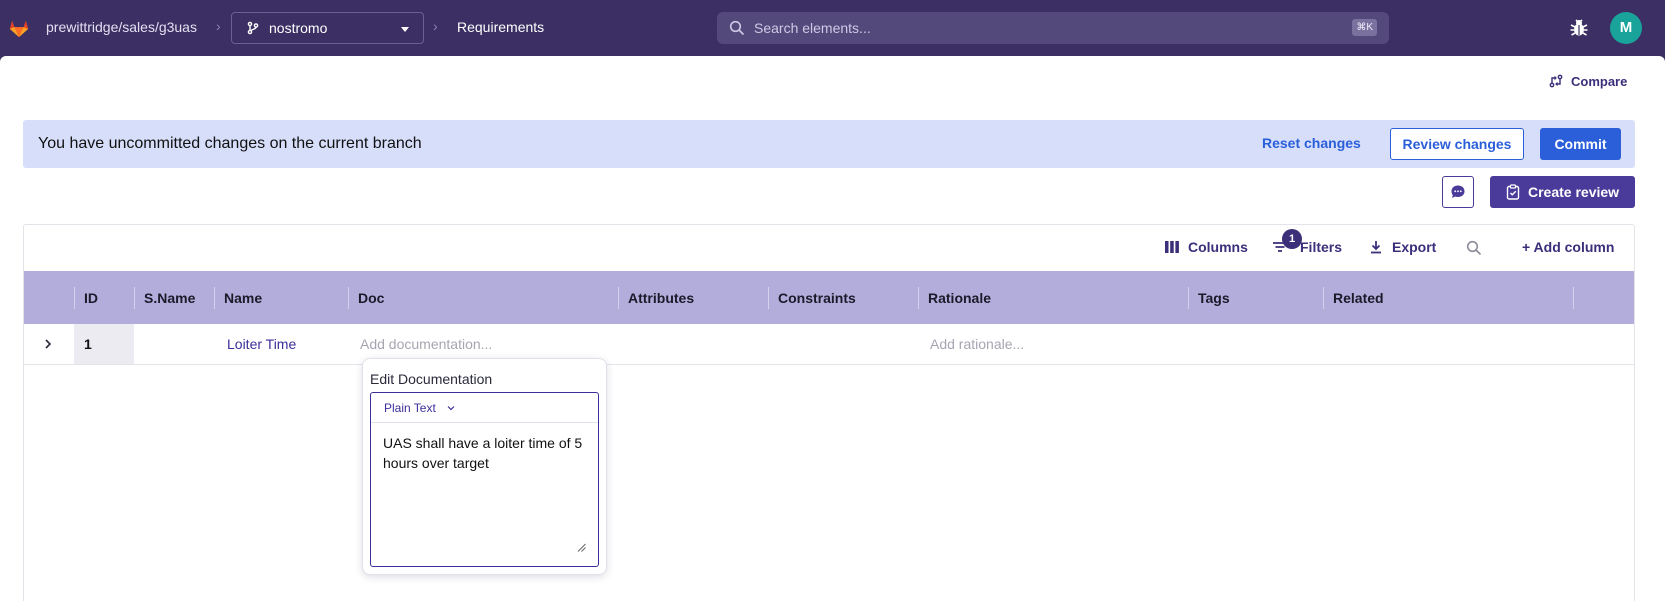  What do you see at coordinates (1311, 143) in the screenshot?
I see `reset-changes-button: Reset changes` at bounding box center [1311, 143].